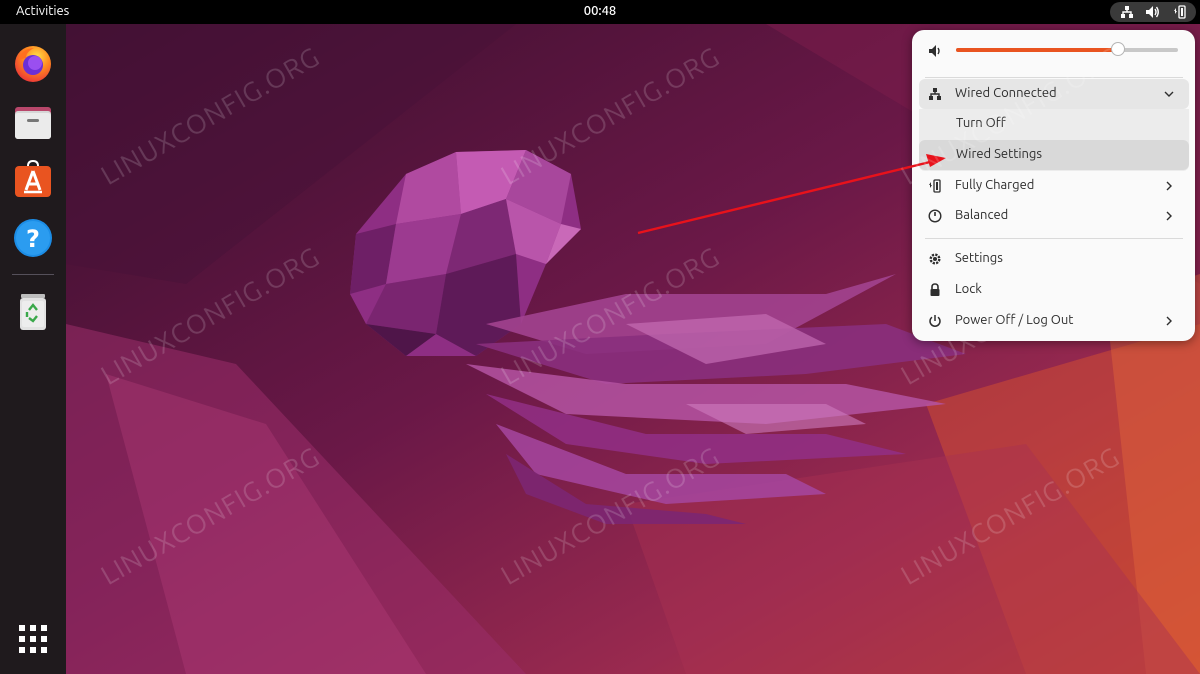 The width and height of the screenshot is (1200, 674). Describe the element at coordinates (1118, 49) in the screenshot. I see `volume-slider-handle` at that location.